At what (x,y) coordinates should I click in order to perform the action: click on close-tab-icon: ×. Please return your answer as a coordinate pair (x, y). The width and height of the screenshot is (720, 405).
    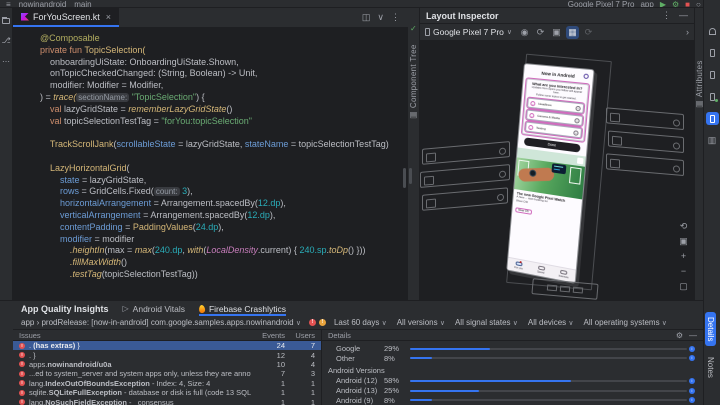
    Looking at the image, I should click on (108, 17).